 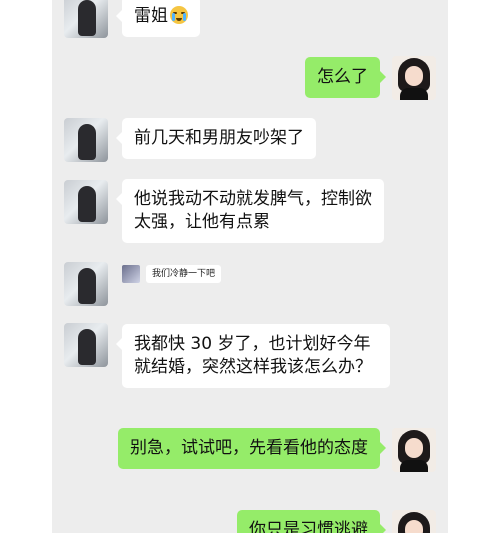 I want to click on message-bubble: 我都快 30 岁了，也计划好今年就结婚，突然这样我该怎么办？, so click(x=253, y=356).